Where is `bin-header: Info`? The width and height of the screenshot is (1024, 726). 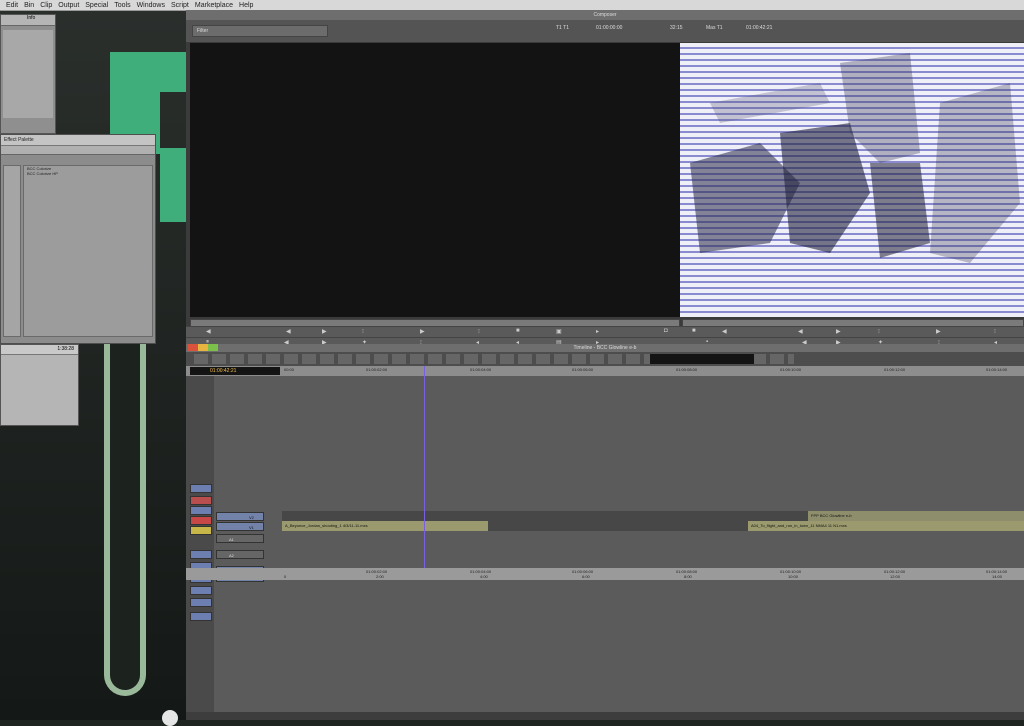
bin-header: Info is located at coordinates (28, 20).